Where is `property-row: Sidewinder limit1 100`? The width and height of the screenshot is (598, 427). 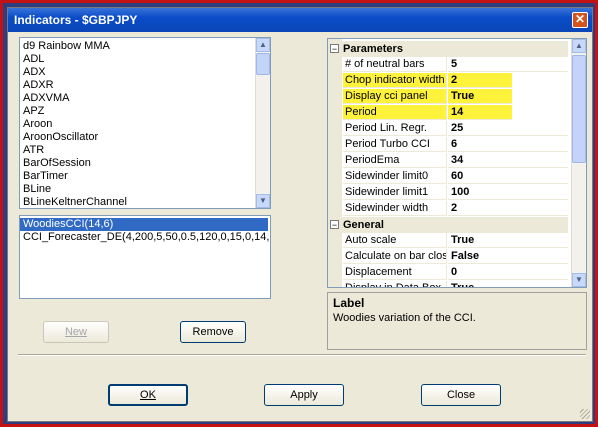
property-row: Sidewinder limit1 100 is located at coordinates (448, 193).